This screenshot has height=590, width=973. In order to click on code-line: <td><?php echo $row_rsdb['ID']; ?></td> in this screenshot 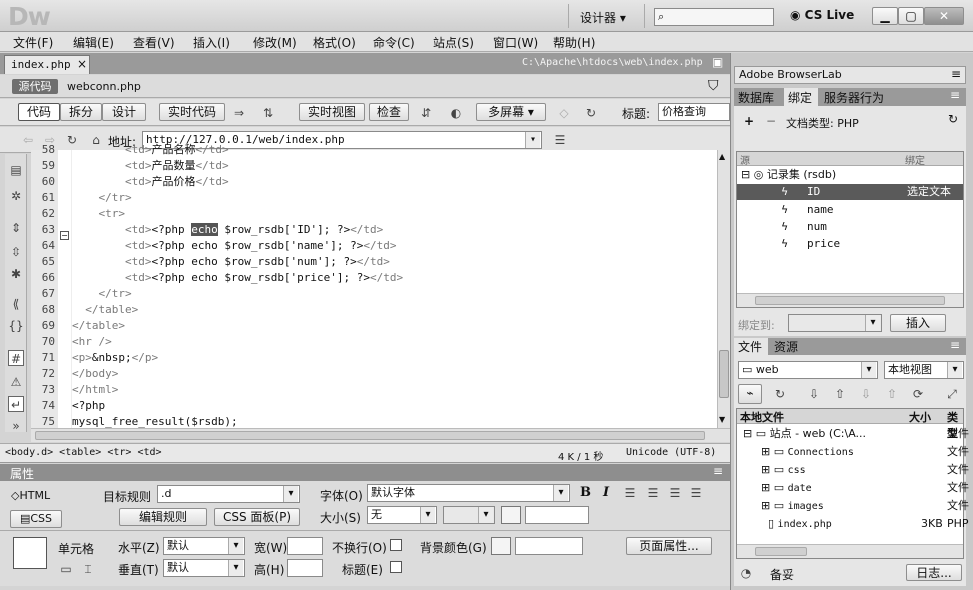, I will do `click(227, 230)`.